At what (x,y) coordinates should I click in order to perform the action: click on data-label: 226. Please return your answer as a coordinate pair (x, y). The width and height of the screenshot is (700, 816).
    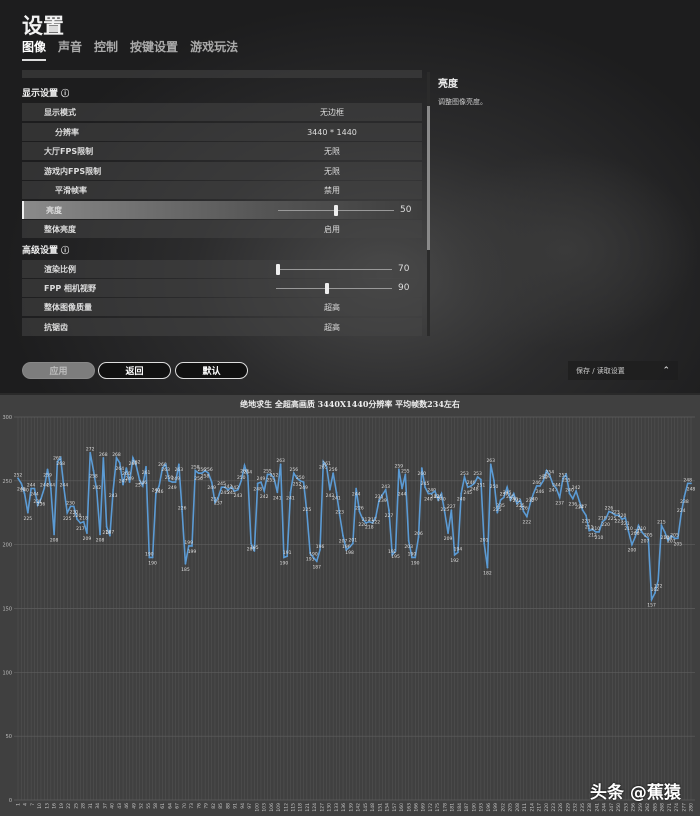
    Looking at the image, I should click on (359, 508).